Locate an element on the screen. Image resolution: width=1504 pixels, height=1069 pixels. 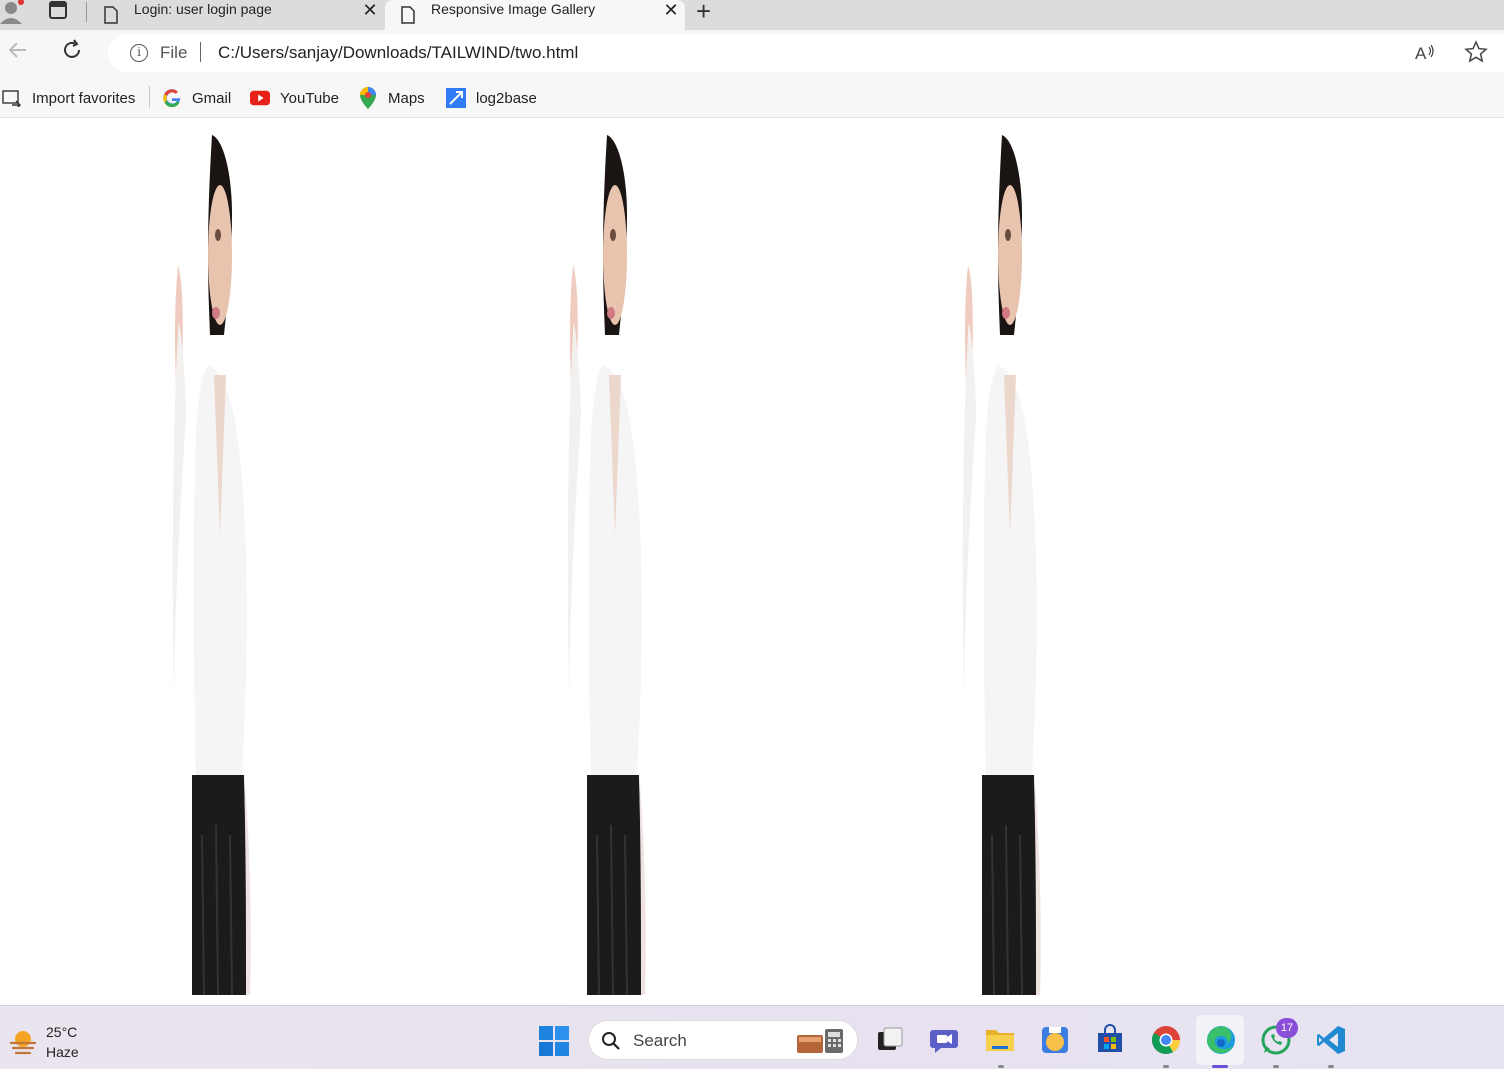
store-icon is located at coordinates (1110, 1040).